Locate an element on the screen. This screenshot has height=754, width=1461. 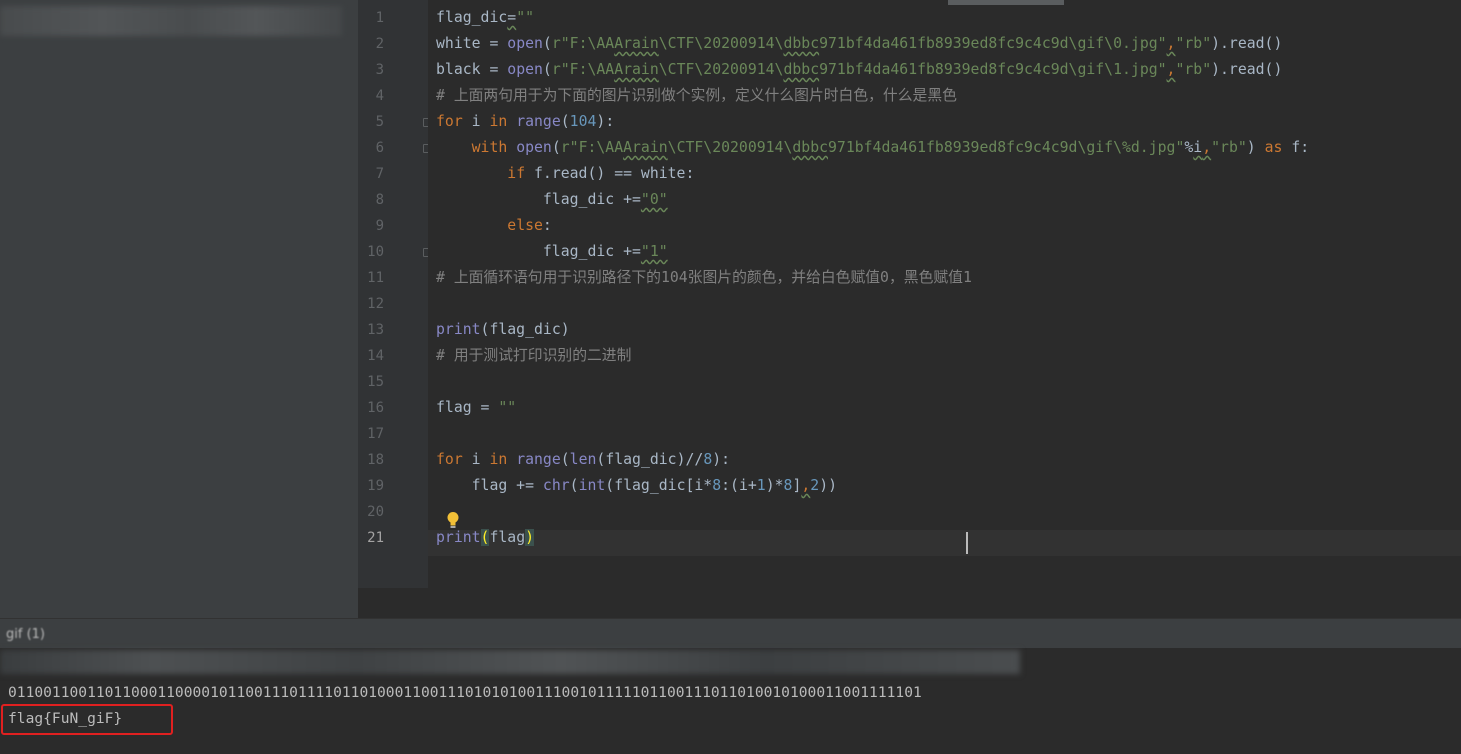
code-token: white = is located at coordinates (472, 43).